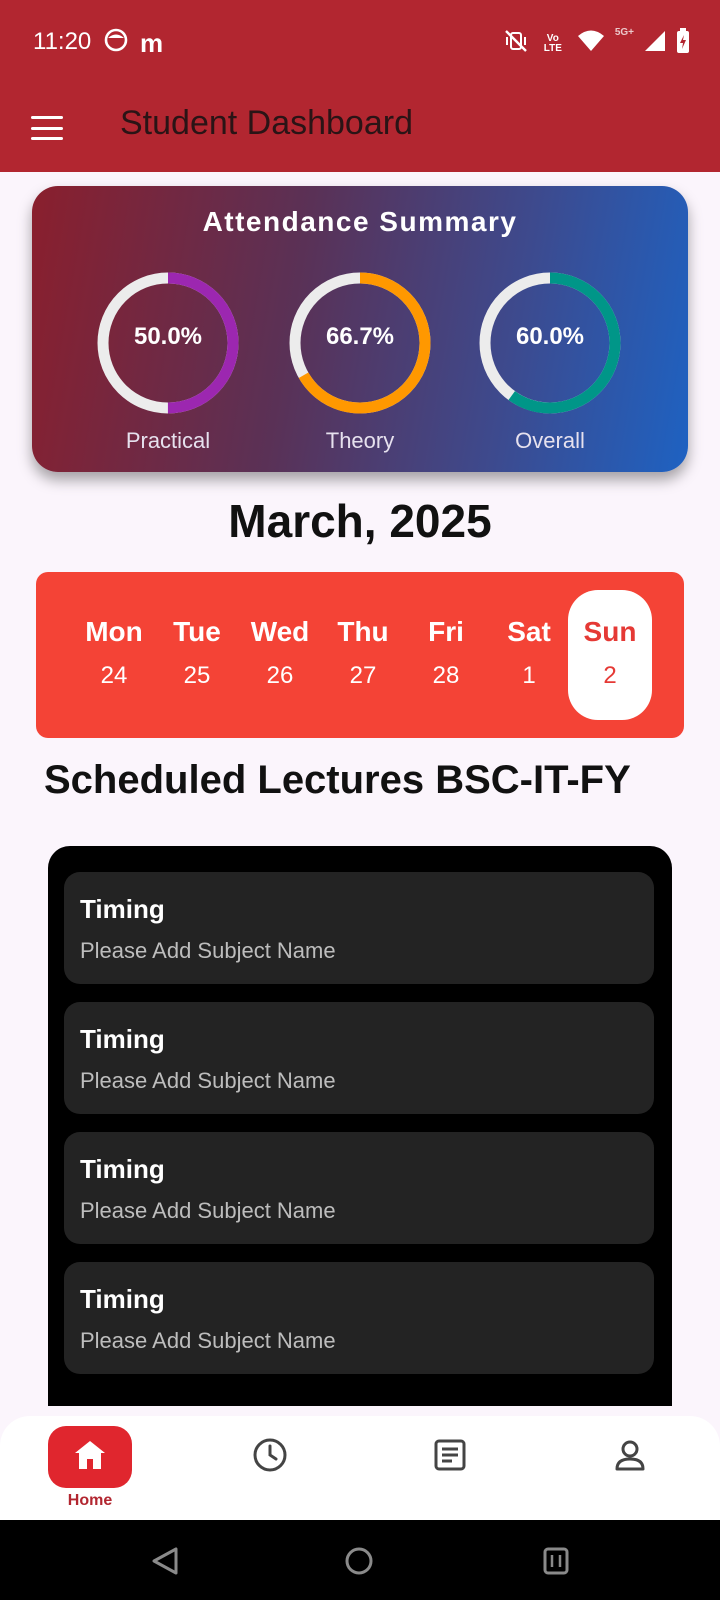 The width and height of the screenshot is (720, 1600). I want to click on theory-ring: 66.7% Theory, so click(360, 360).